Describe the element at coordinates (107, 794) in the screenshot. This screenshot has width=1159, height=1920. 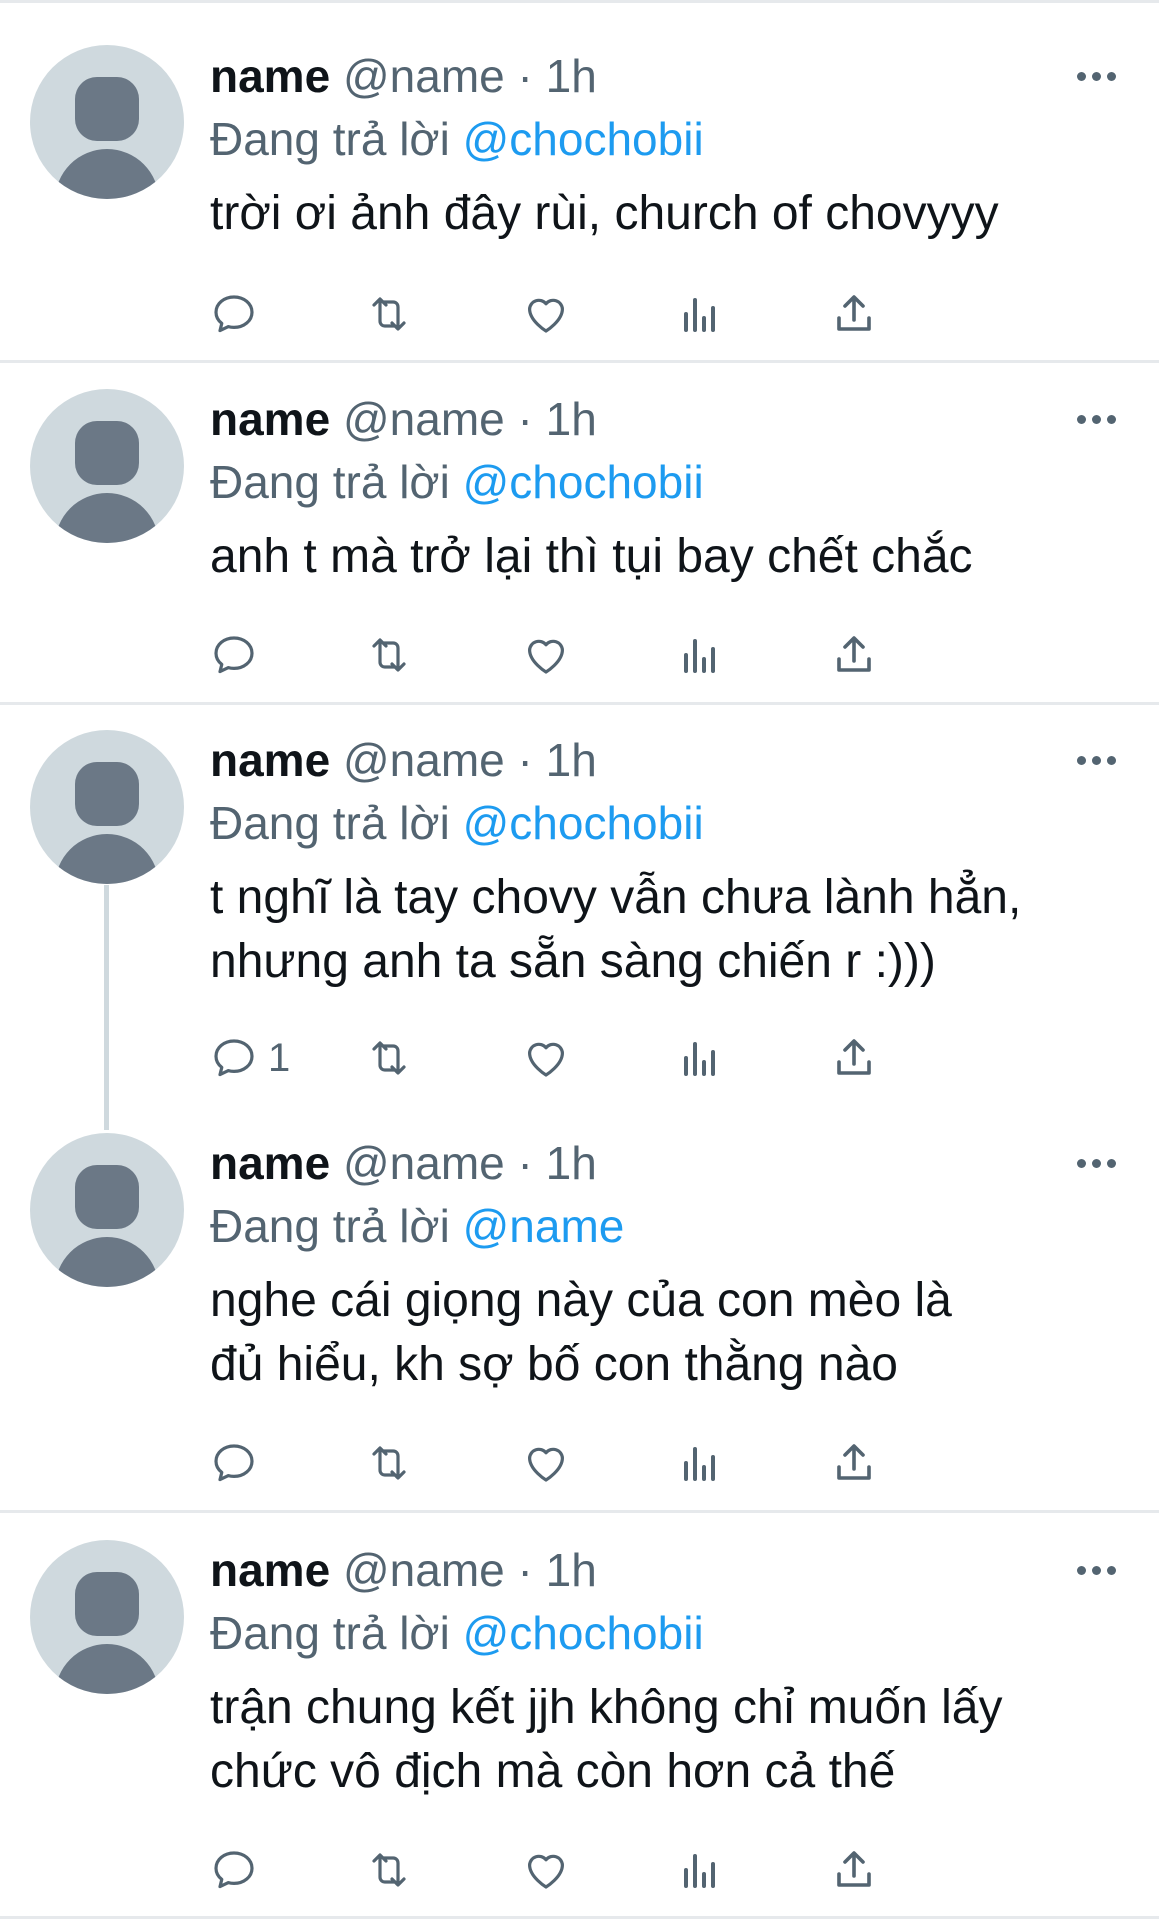
I see `avatar-head` at that location.